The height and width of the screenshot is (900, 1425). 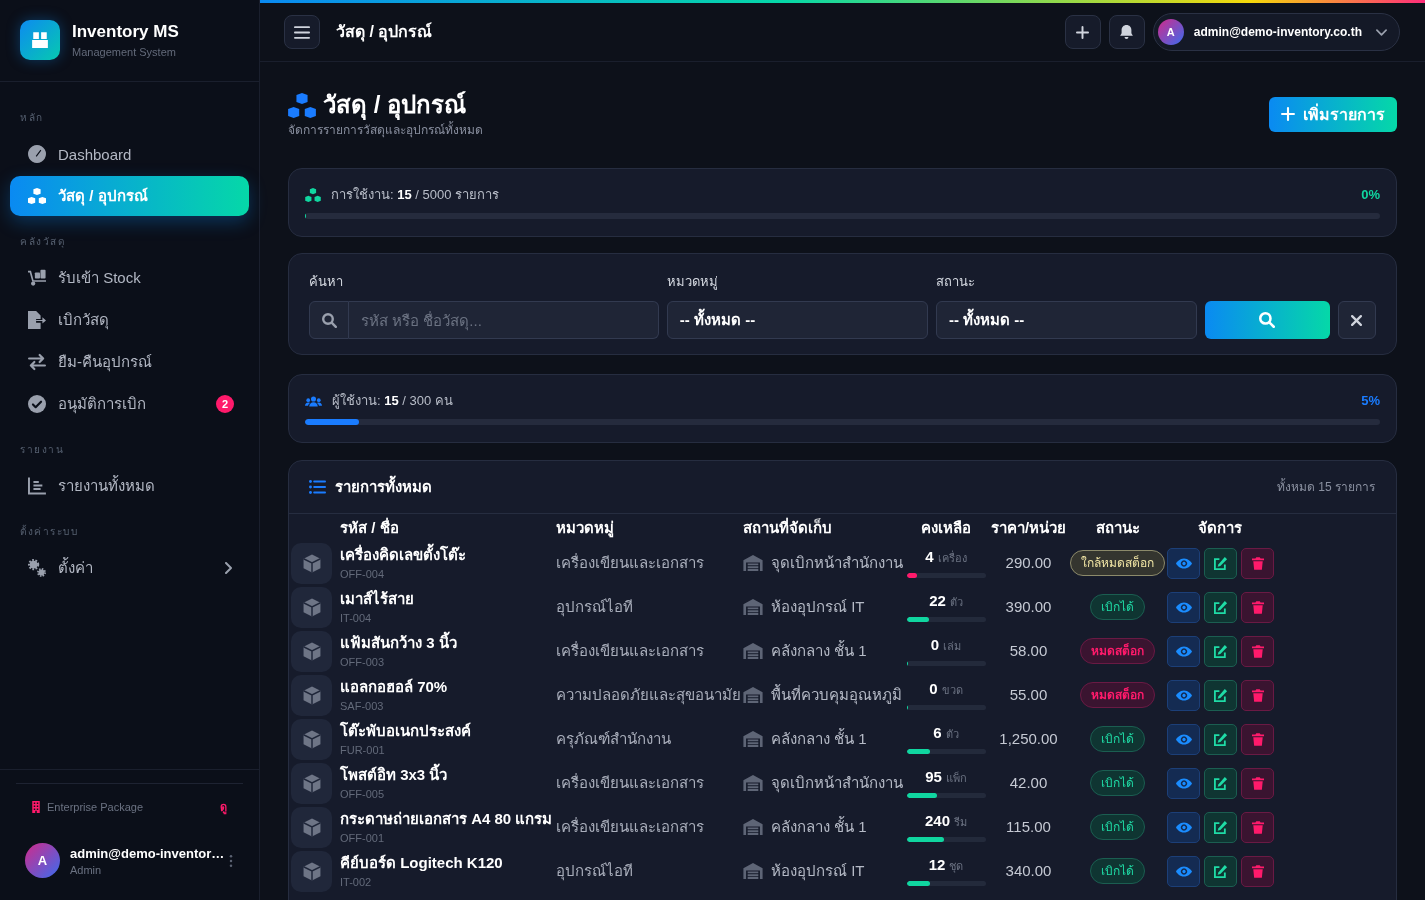 What do you see at coordinates (447, 555) in the screenshot?
I see `item-name: เครื่องคิดเลขตั้งโต๊ะ` at bounding box center [447, 555].